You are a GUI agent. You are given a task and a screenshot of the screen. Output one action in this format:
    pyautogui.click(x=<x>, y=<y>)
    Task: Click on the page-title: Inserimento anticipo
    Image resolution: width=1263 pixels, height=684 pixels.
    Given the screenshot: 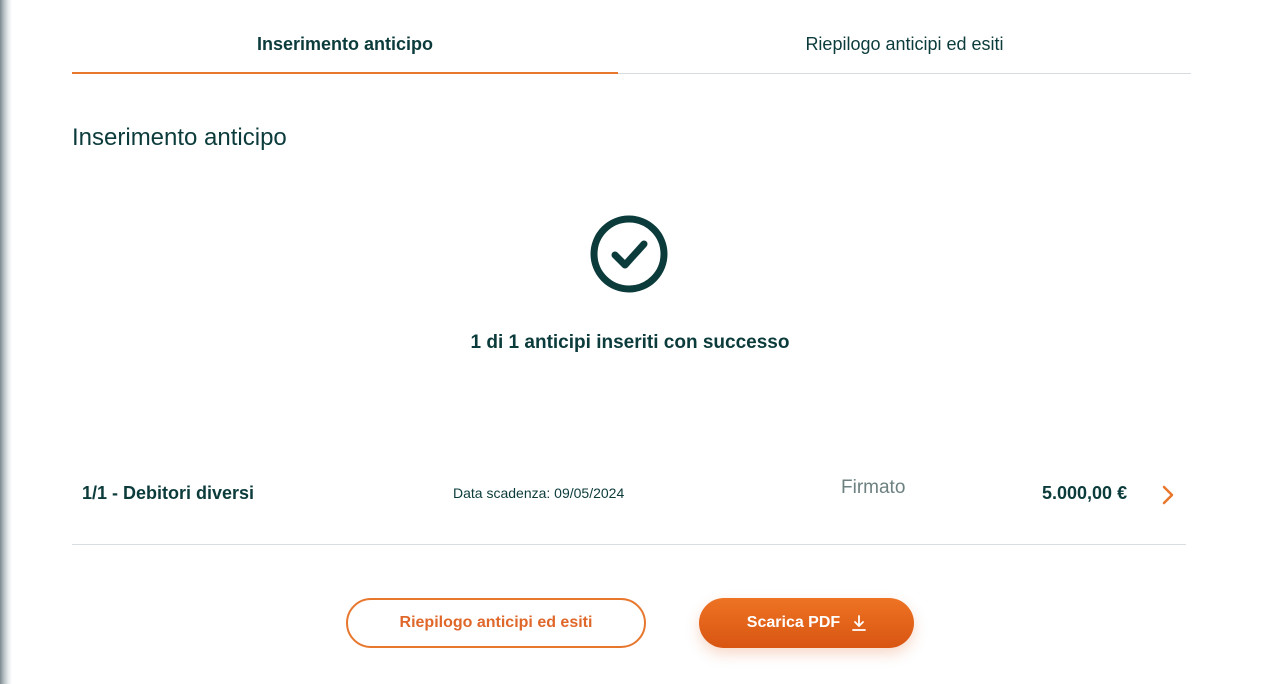 What is the action you would take?
    pyautogui.click(x=179, y=137)
    